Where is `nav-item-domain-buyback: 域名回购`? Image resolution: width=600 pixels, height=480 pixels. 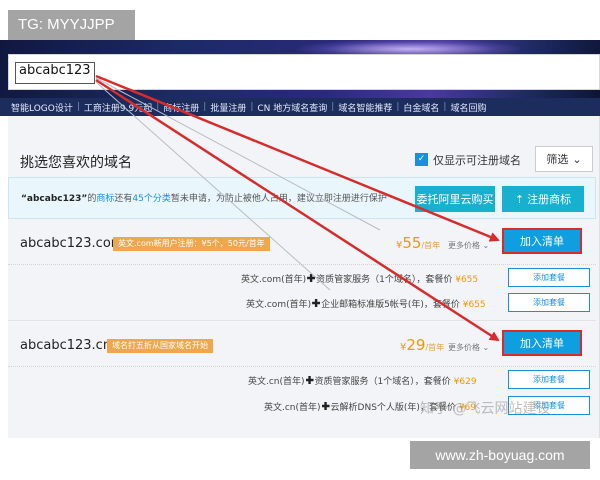 nav-item-domain-buyback: 域名回购 is located at coordinates (468, 107).